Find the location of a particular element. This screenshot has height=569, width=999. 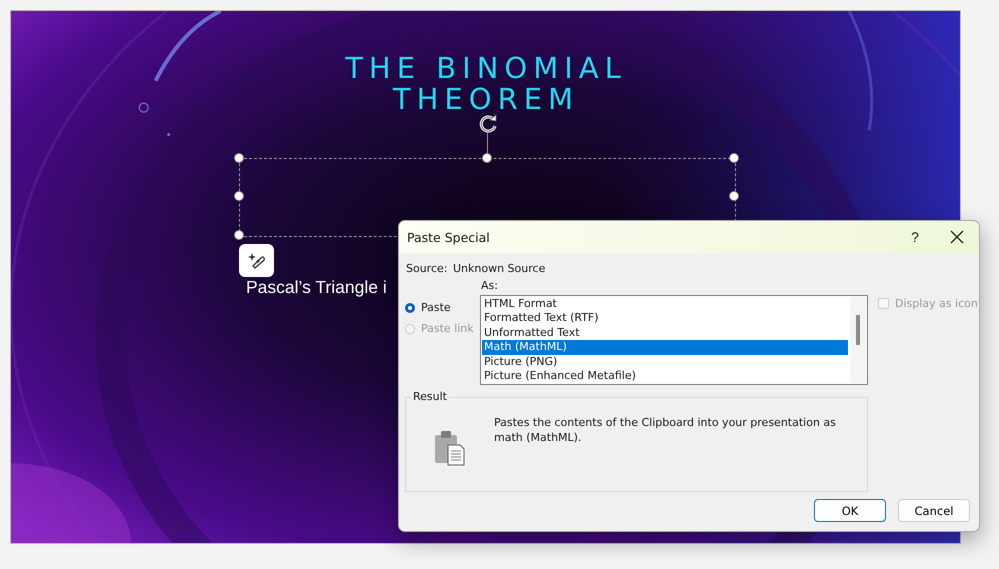

option-label: Paste is located at coordinates (436, 307).